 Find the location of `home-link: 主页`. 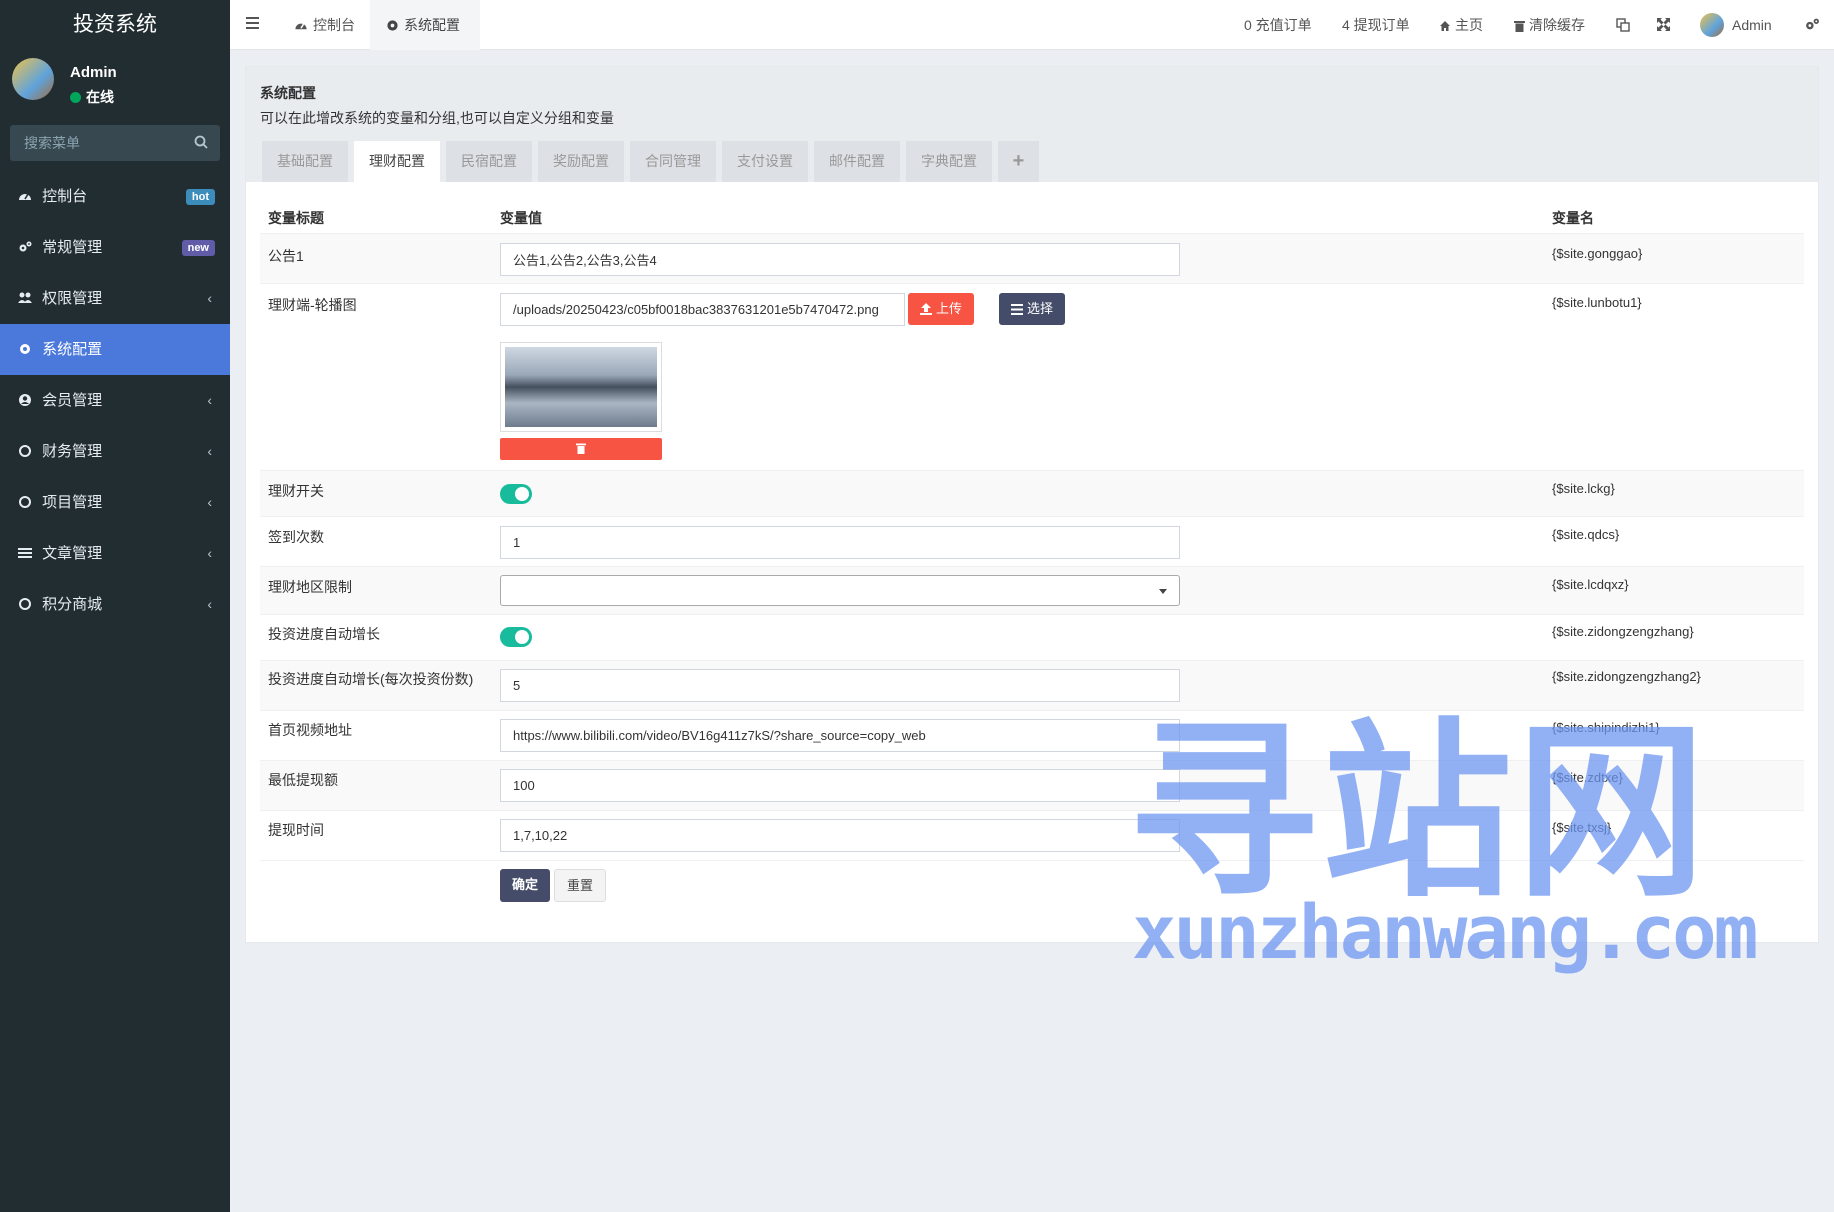

home-link: 主页 is located at coordinates (1461, 25).